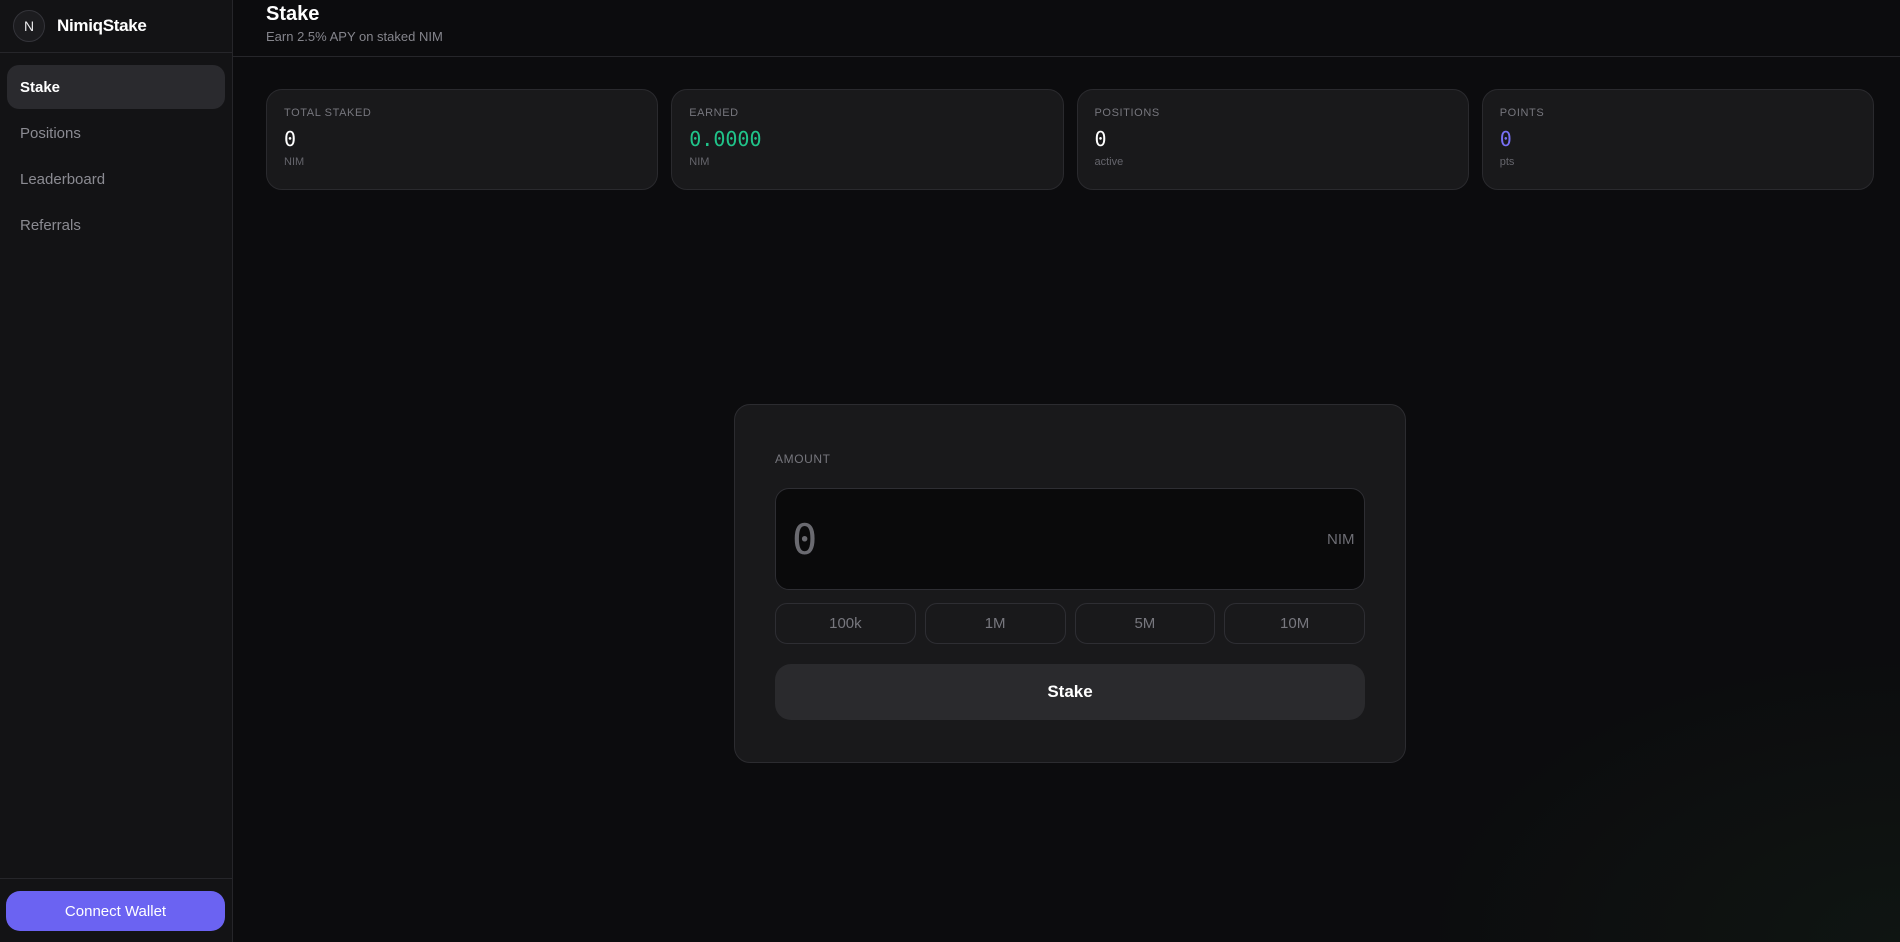  What do you see at coordinates (116, 87) in the screenshot?
I see `sidebar-item-stake: Stake` at bounding box center [116, 87].